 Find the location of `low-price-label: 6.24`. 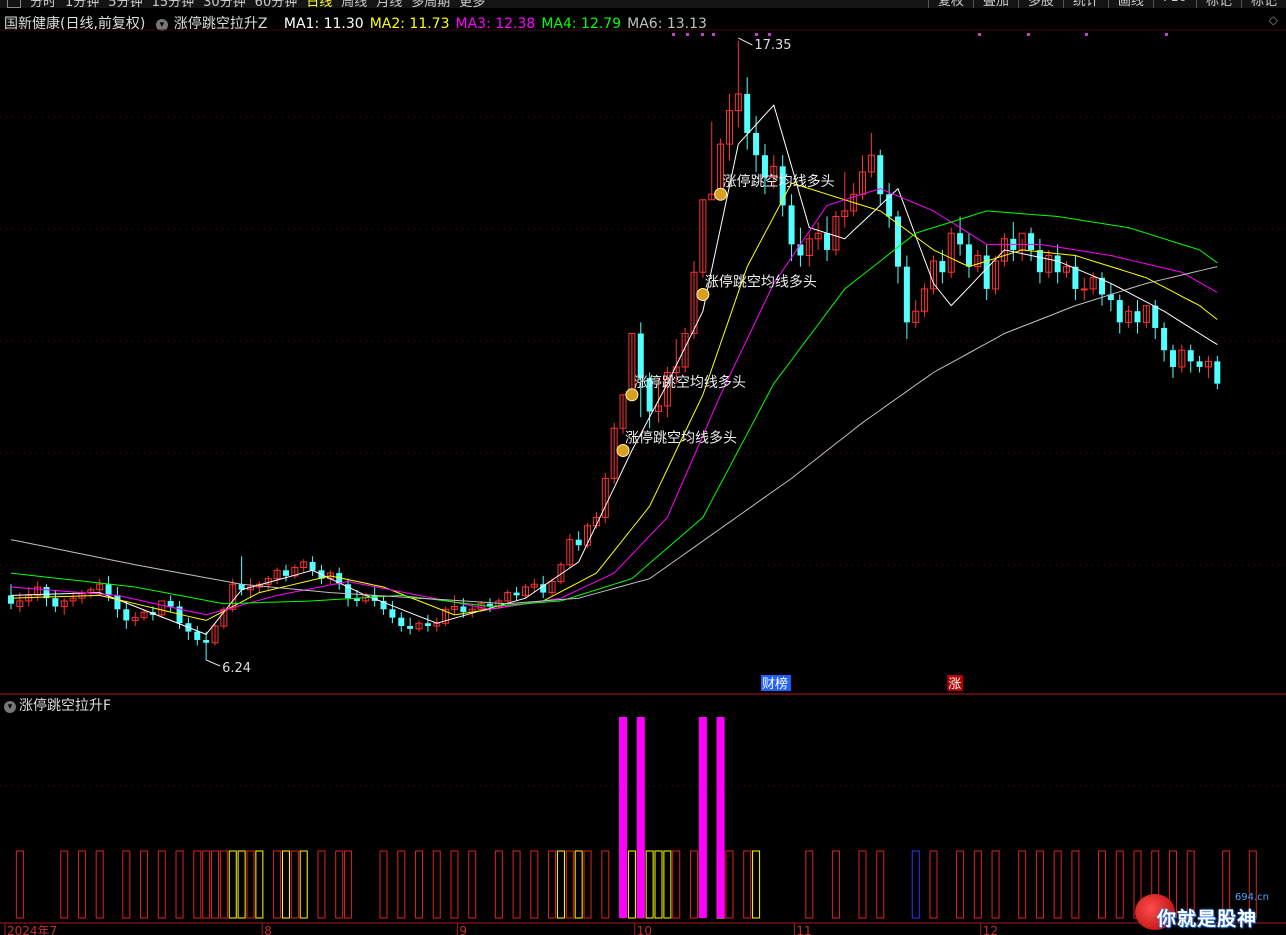

low-price-label: 6.24 is located at coordinates (236, 668).